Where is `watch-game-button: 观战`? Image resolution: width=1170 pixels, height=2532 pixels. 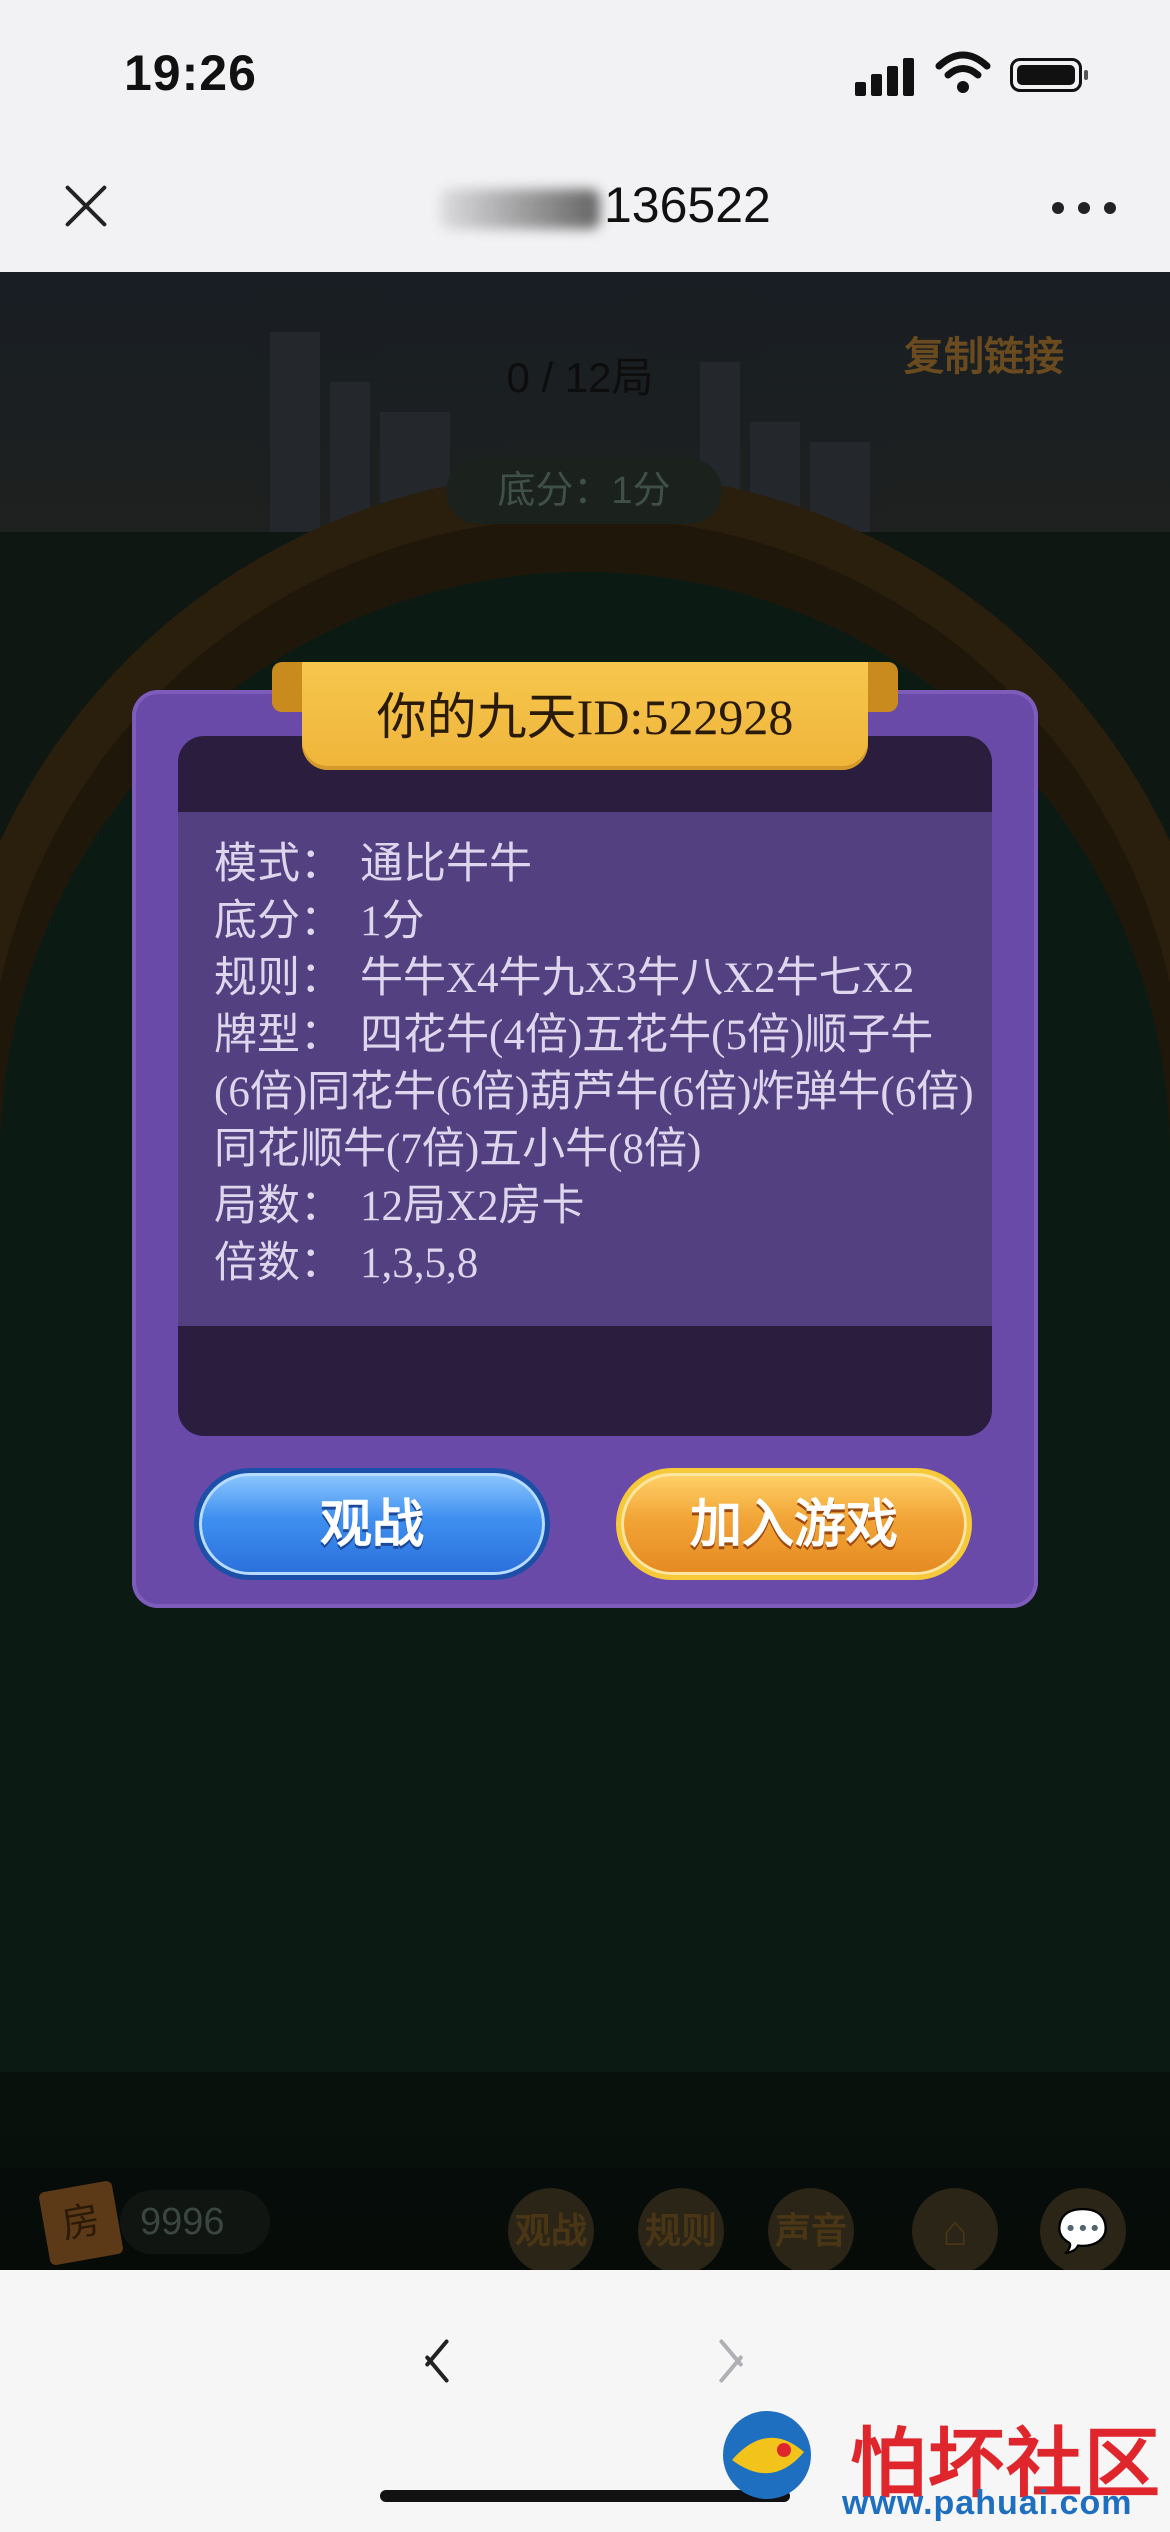 watch-game-button: 观战 is located at coordinates (372, 1524).